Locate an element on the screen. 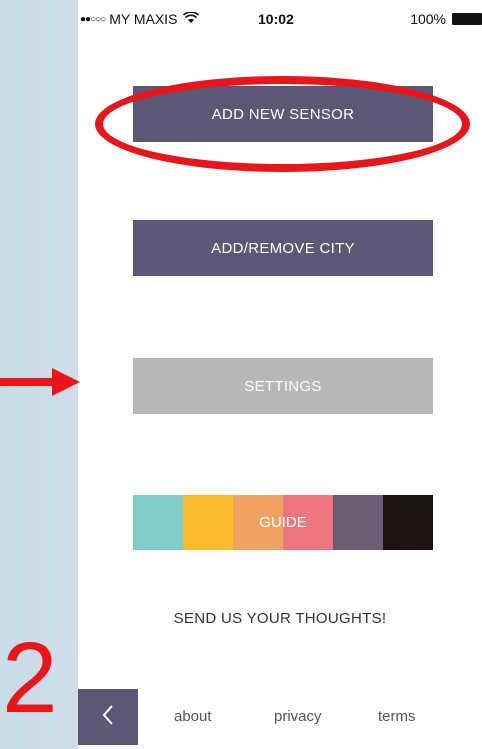  highlight-oval is located at coordinates (282, 124).